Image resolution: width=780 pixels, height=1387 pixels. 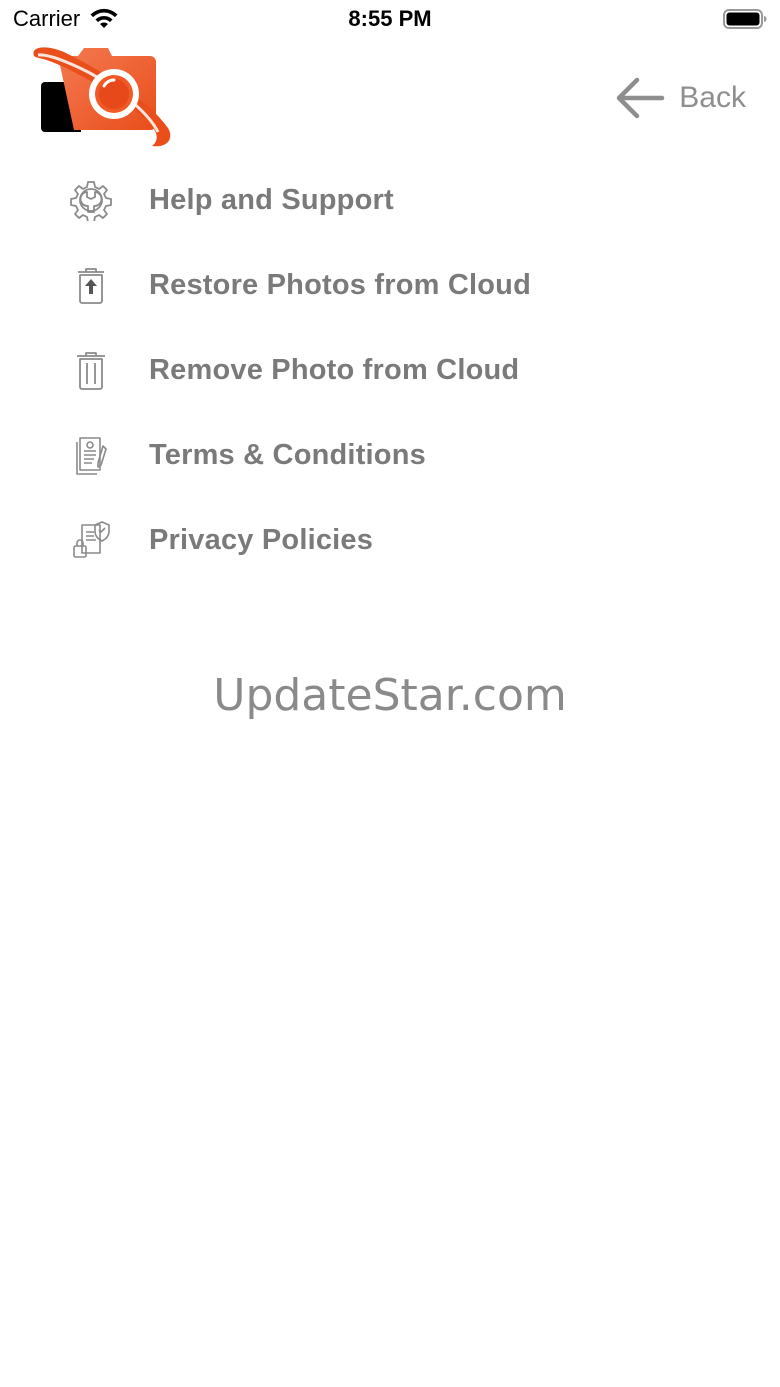 I want to click on menu-item-help-and-support: Help and Support, so click(x=390, y=200).